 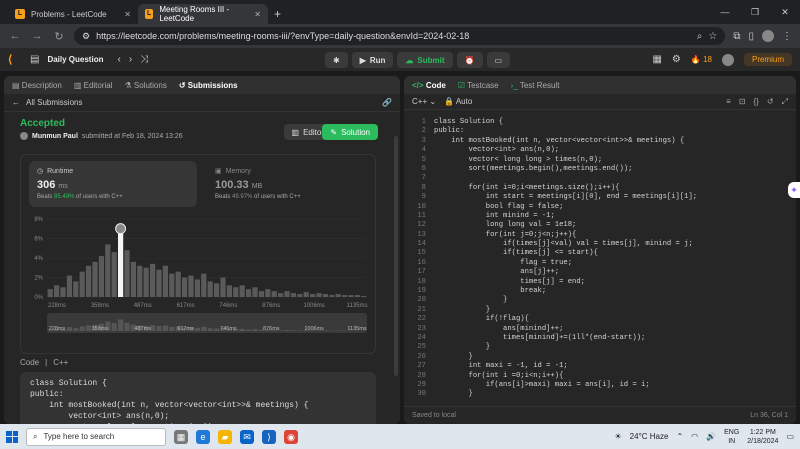 What do you see at coordinates (75, 59) in the screenshot?
I see `page-title: Daily Question` at bounding box center [75, 59].